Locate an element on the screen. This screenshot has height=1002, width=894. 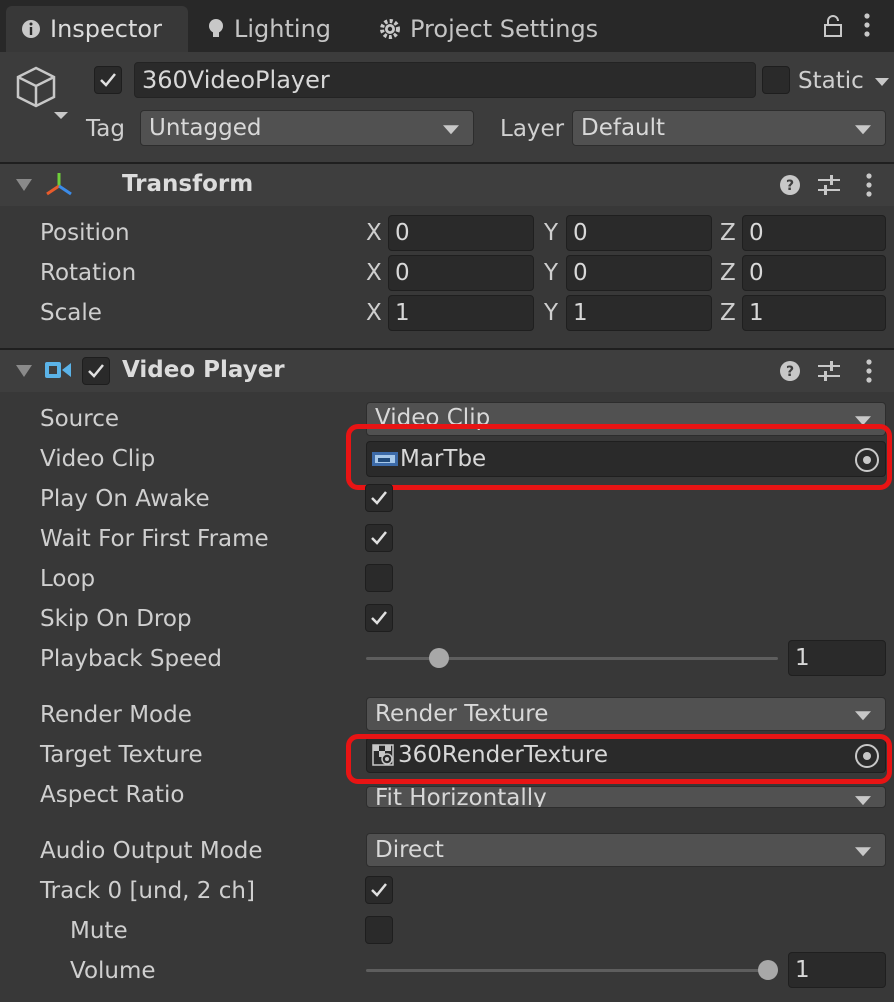
audio-output-value: Direct is located at coordinates (409, 850).